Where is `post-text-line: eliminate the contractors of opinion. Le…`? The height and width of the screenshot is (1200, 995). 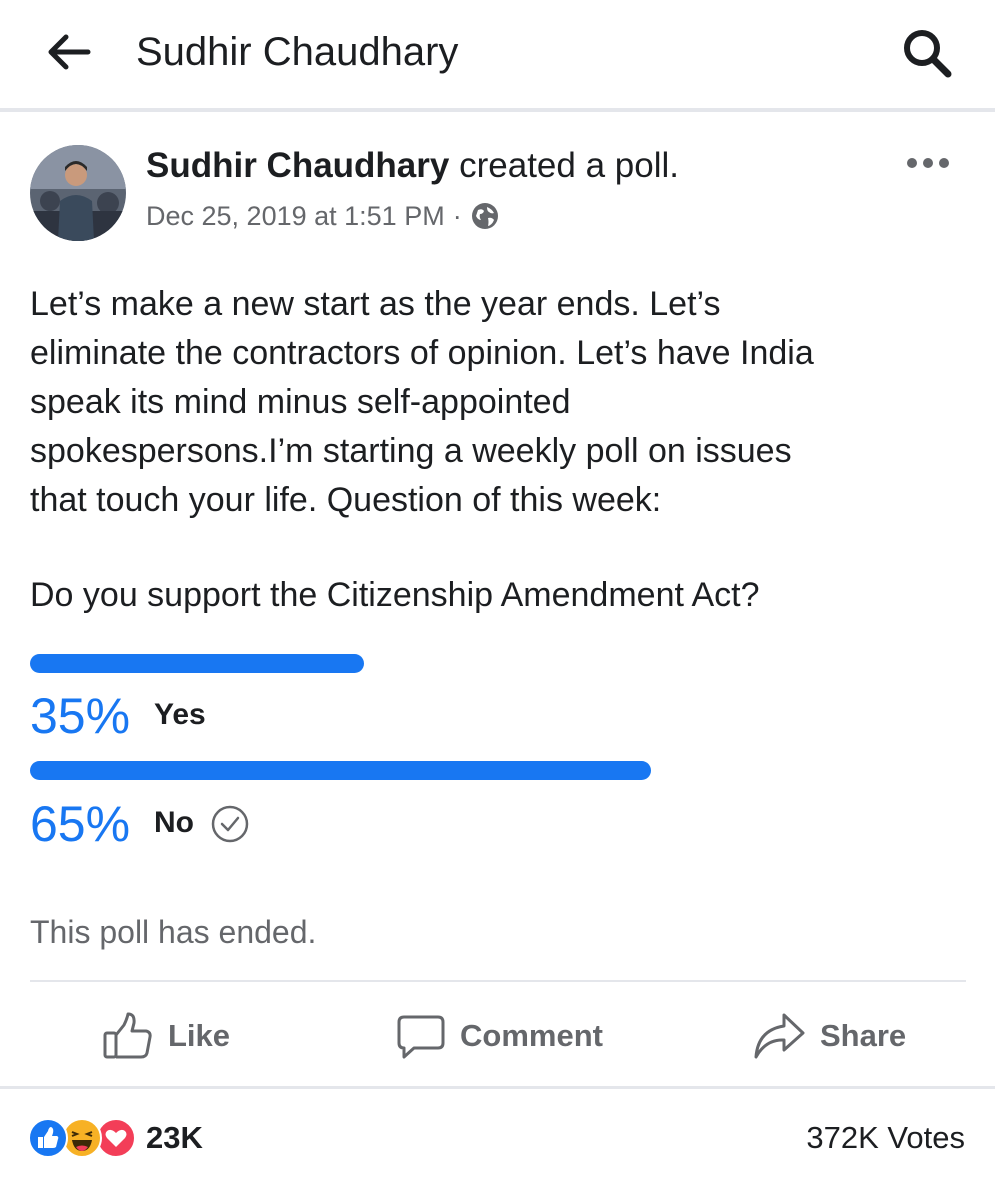 post-text-line: eliminate the contractors of opinion. Le… is located at coordinates (422, 353).